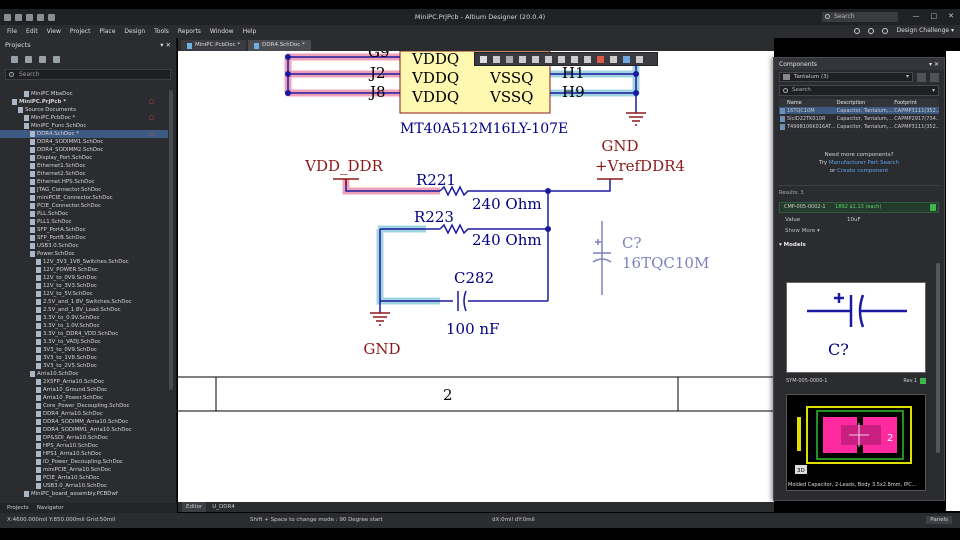 Image resolution: width=960 pixels, height=540 pixels. Describe the element at coordinates (859, 245) in the screenshot. I see `models-section-header: ▾ Models` at that location.